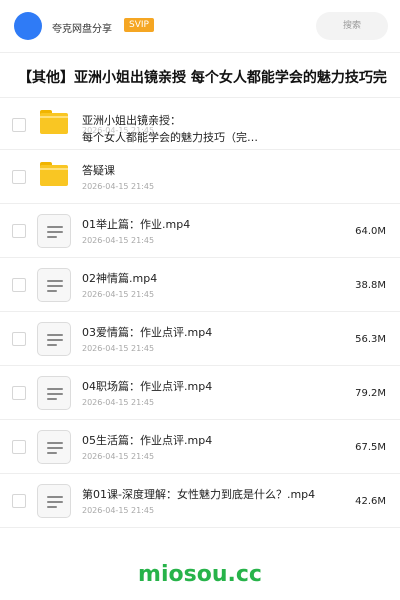 Image resolution: width=400 pixels, height=600 pixels. What do you see at coordinates (199, 494) in the screenshot?
I see `item-name: 第01课-深度理解：女性魅力到底是什么？.mp4` at bounding box center [199, 494].